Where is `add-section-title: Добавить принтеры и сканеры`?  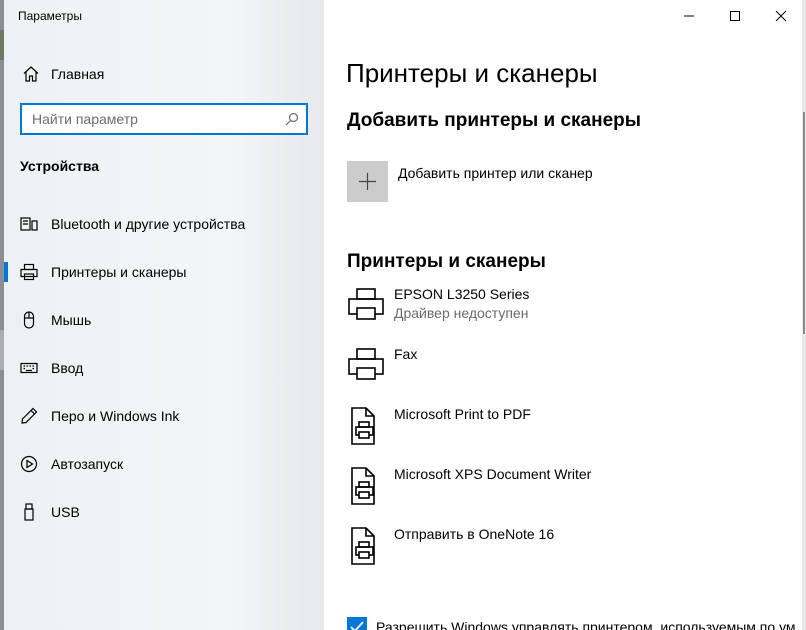 add-section-title: Добавить принтеры и сканеры is located at coordinates (494, 120).